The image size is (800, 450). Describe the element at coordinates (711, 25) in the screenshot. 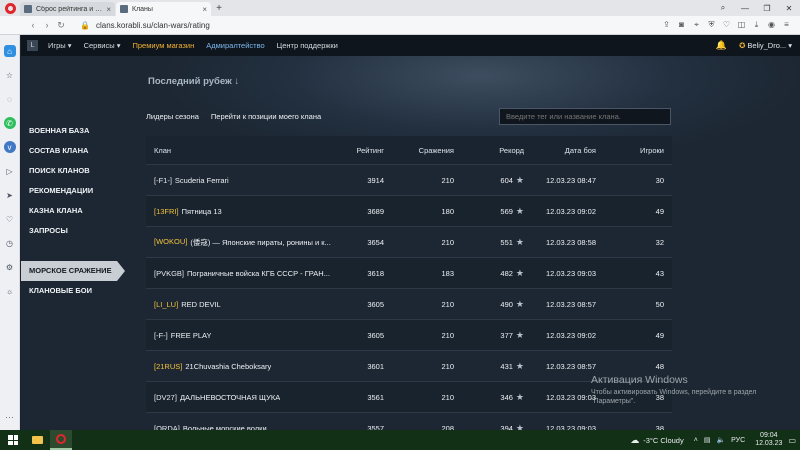

I see `shield-icon: ⛨` at that location.